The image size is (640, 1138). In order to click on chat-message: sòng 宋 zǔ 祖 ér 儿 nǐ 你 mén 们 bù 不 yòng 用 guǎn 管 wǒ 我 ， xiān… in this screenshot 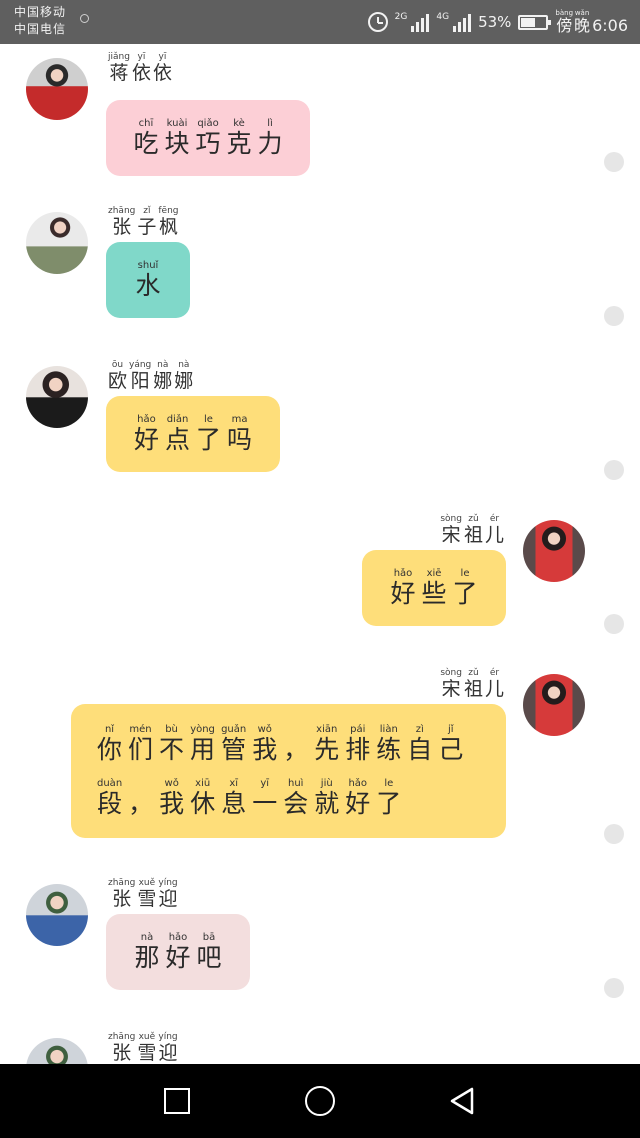, I will do `click(320, 753)`.